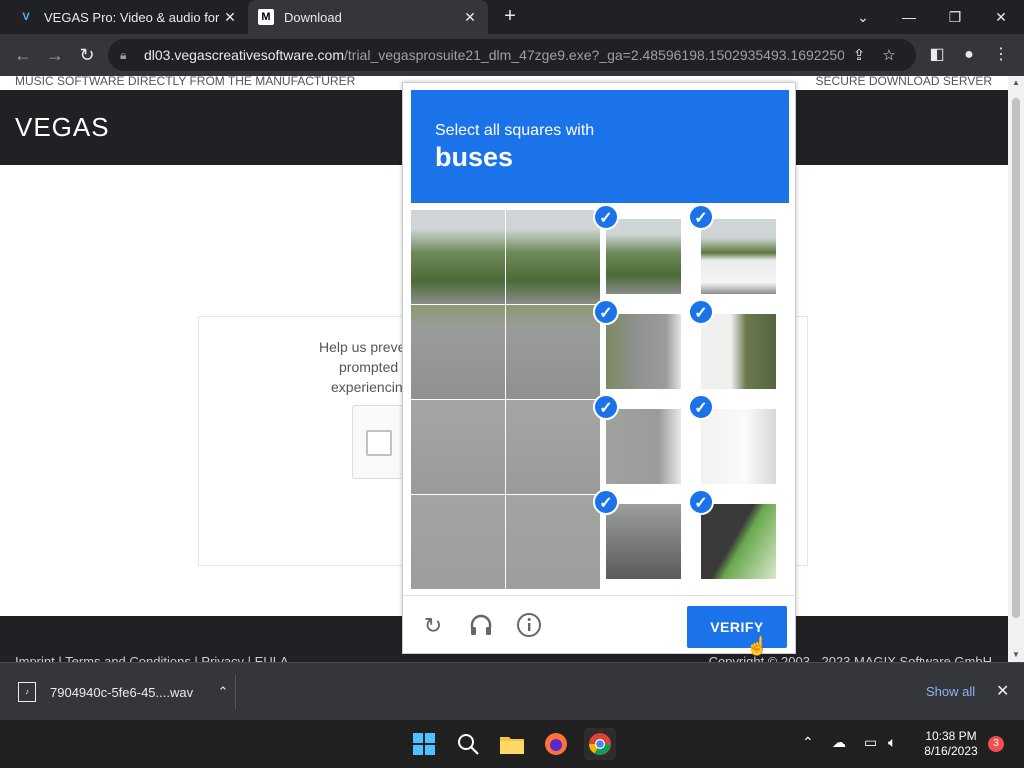 Image resolution: width=1024 pixels, height=768 pixels. What do you see at coordinates (889, 55) in the screenshot?
I see `bookmark-star-icon: ☆` at bounding box center [889, 55].